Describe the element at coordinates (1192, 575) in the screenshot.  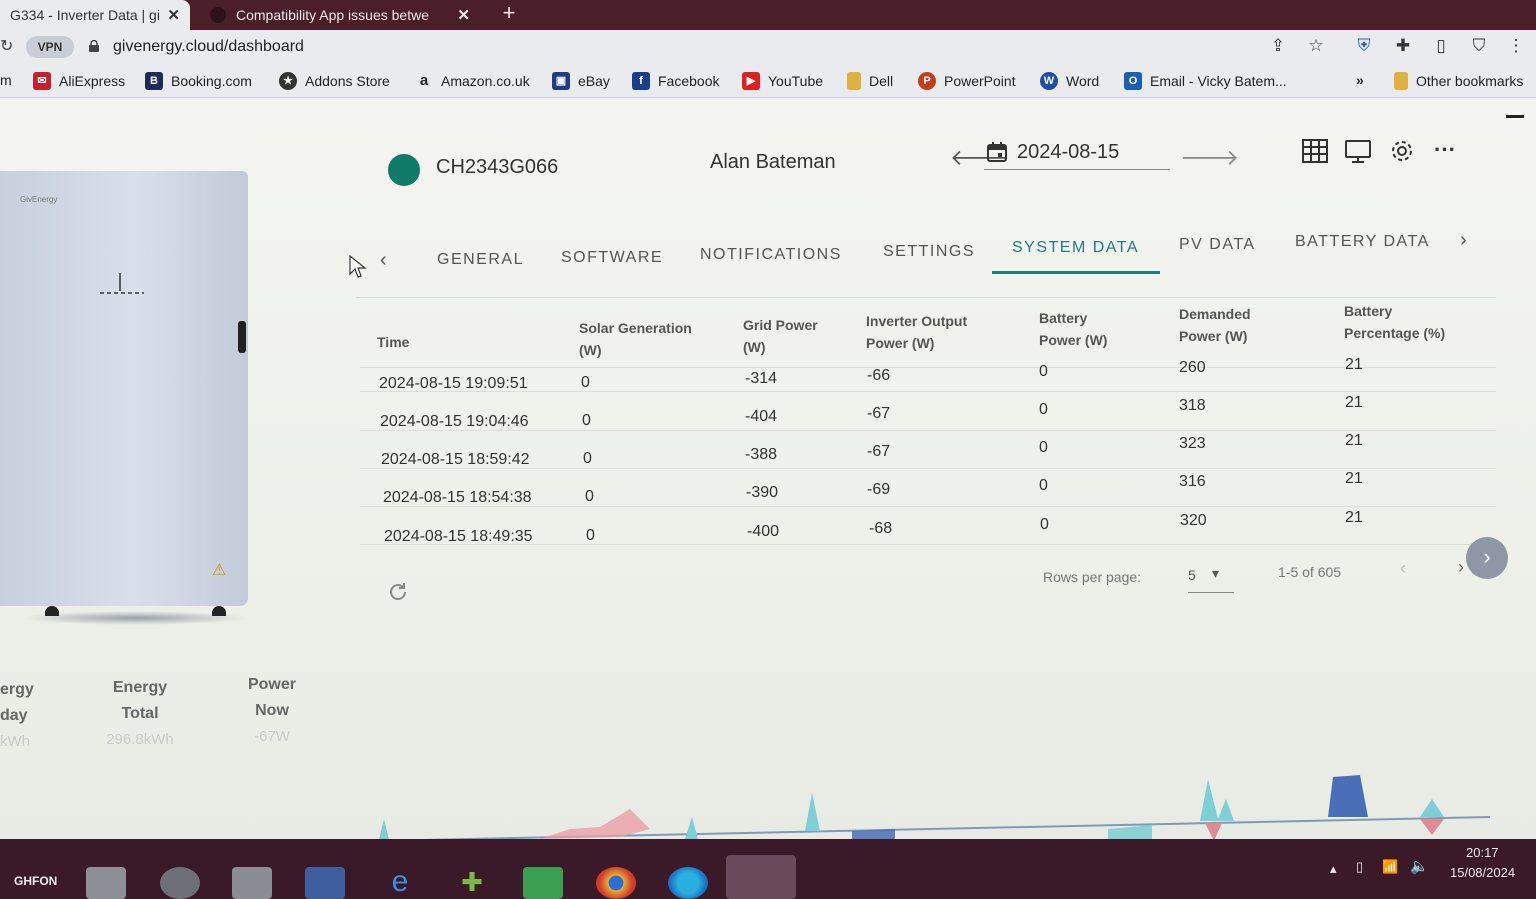
I see `rows-per-page-select: 5` at that location.